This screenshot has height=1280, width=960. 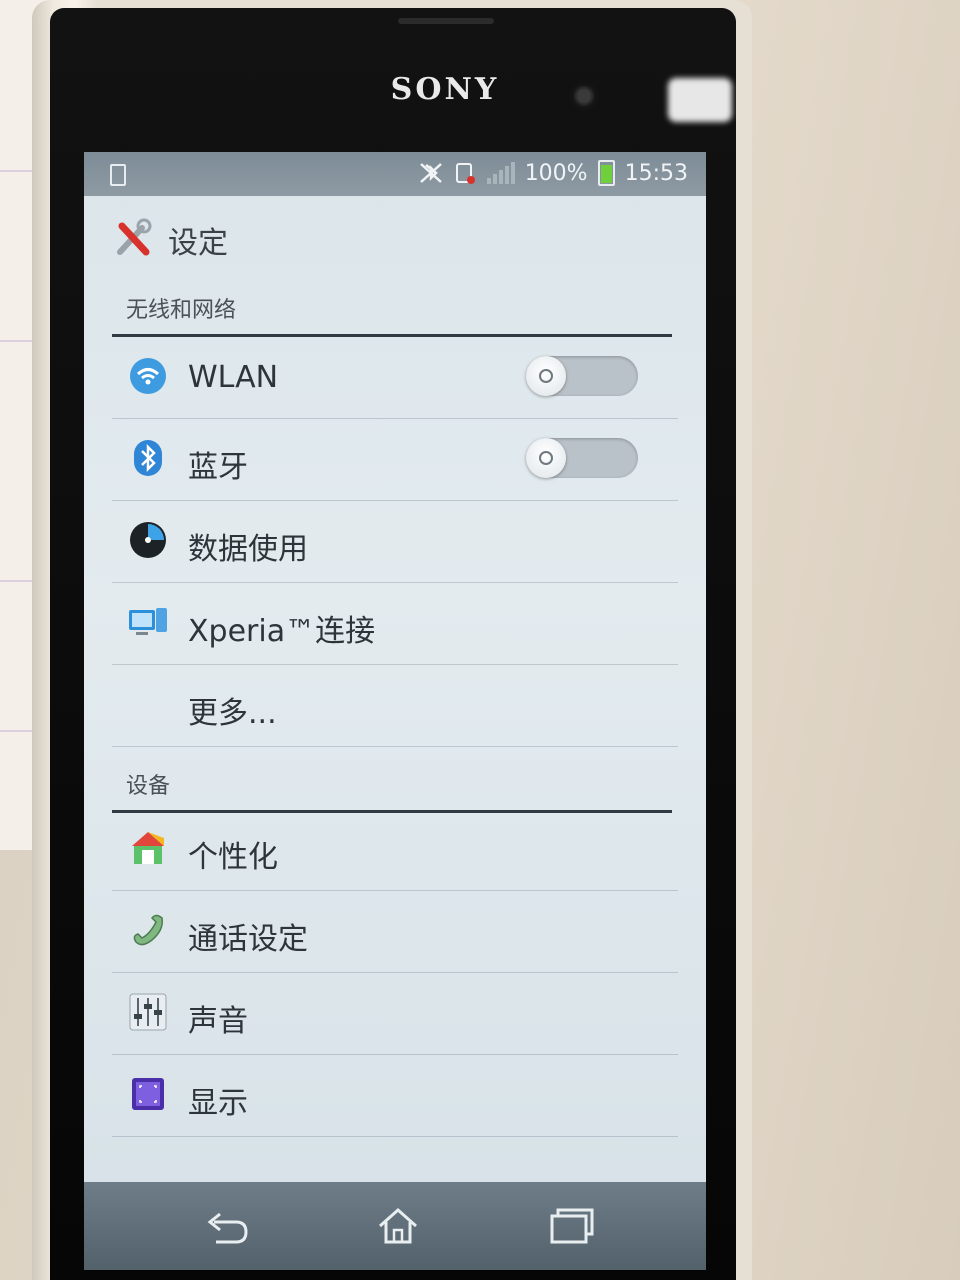 What do you see at coordinates (395, 1095) in the screenshot?
I see `settings-item-display: 显示` at bounding box center [395, 1095].